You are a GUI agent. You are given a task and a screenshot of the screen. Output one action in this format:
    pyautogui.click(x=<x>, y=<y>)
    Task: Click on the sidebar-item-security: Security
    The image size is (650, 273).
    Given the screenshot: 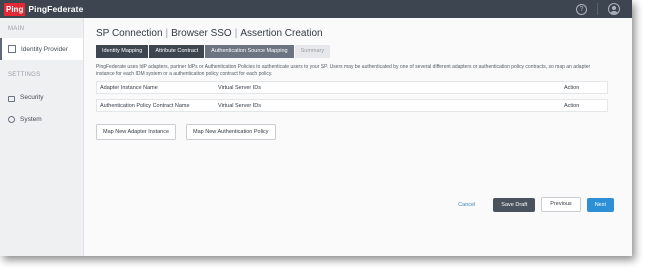 What is the action you would take?
    pyautogui.click(x=41, y=97)
    